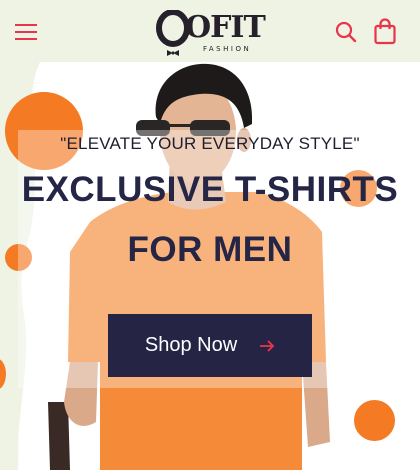 The height and width of the screenshot is (470, 420). What do you see at coordinates (225, 27) in the screenshot?
I see `brand-name: OFIT` at bounding box center [225, 27].